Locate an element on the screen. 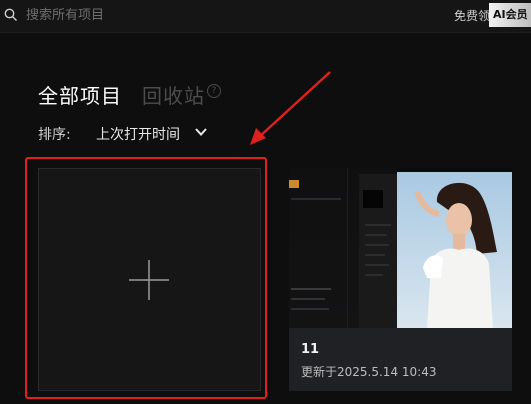 The height and width of the screenshot is (404, 531). project-updated-time: 更新于2025.5.14 10:43 is located at coordinates (369, 372).